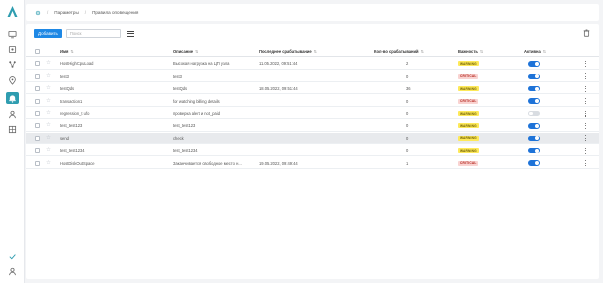  Describe the element at coordinates (549, 51) in the screenshot. I see `column-header-active: Активна ⇅` at that location.